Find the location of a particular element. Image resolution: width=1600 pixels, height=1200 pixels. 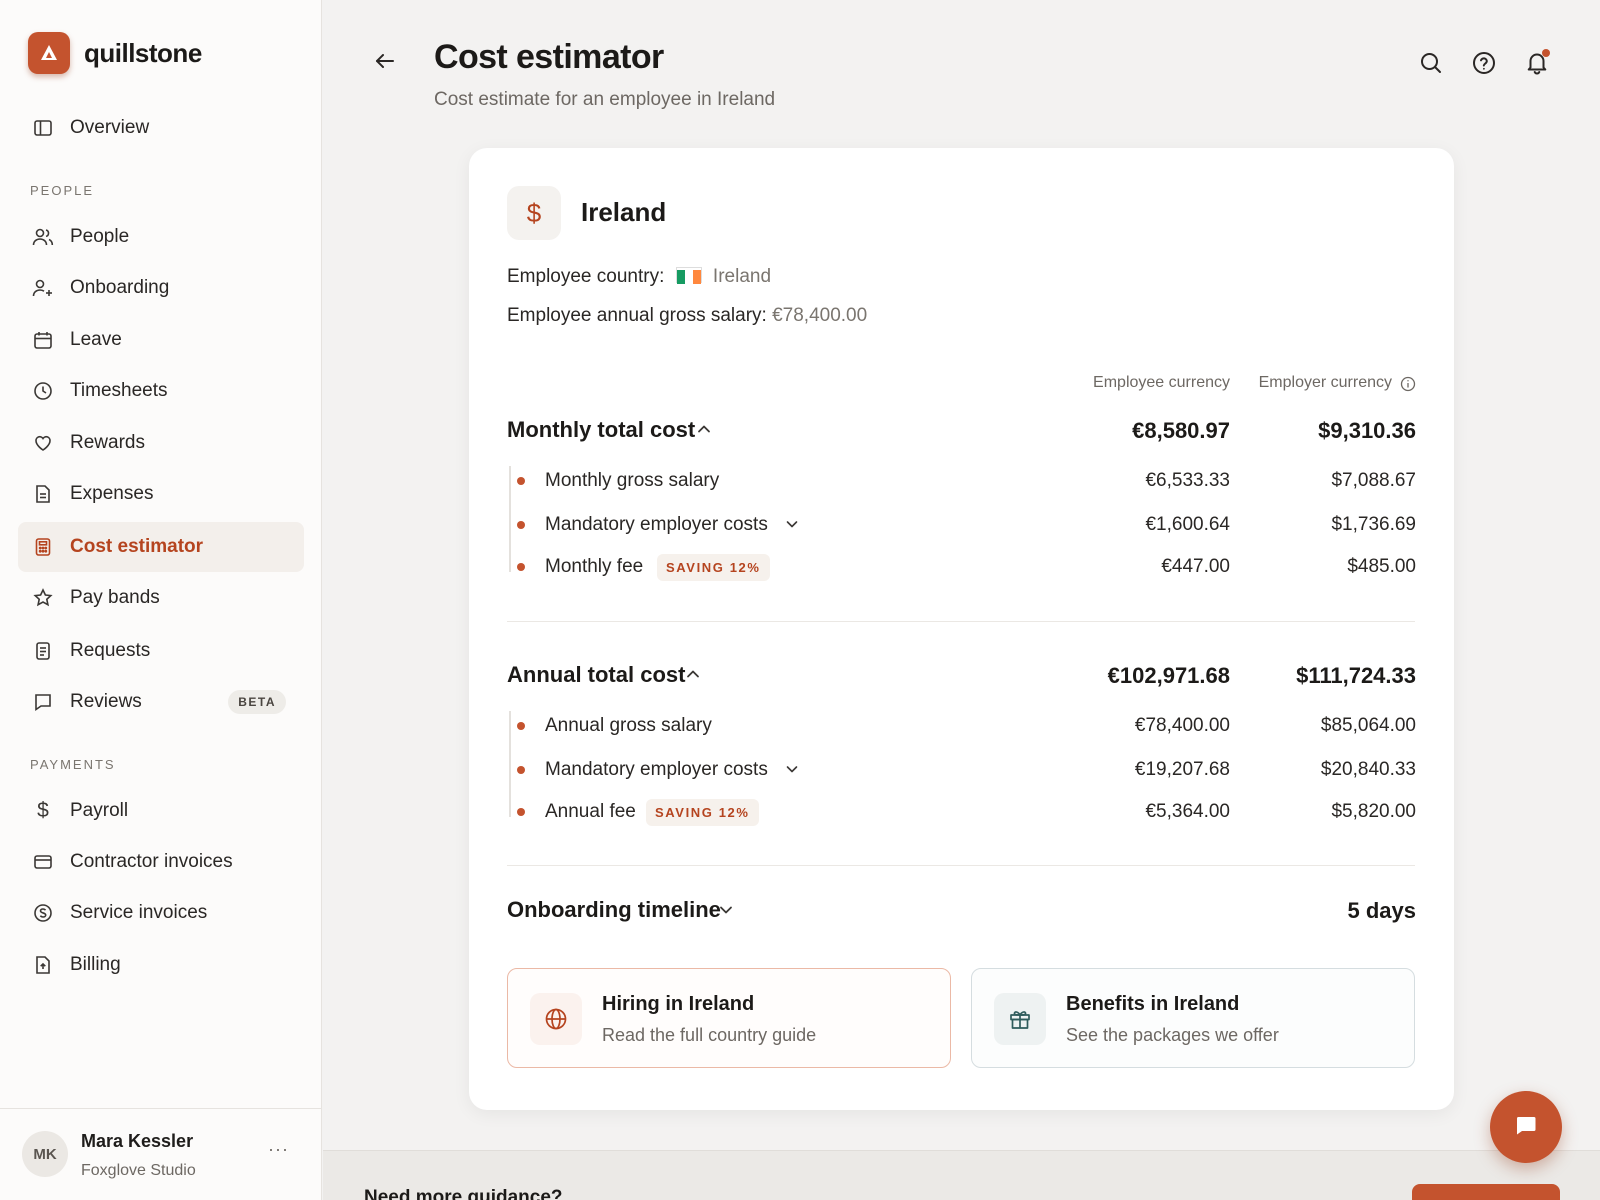

sidebar-item-label: Cost estimator is located at coordinates (137, 546).